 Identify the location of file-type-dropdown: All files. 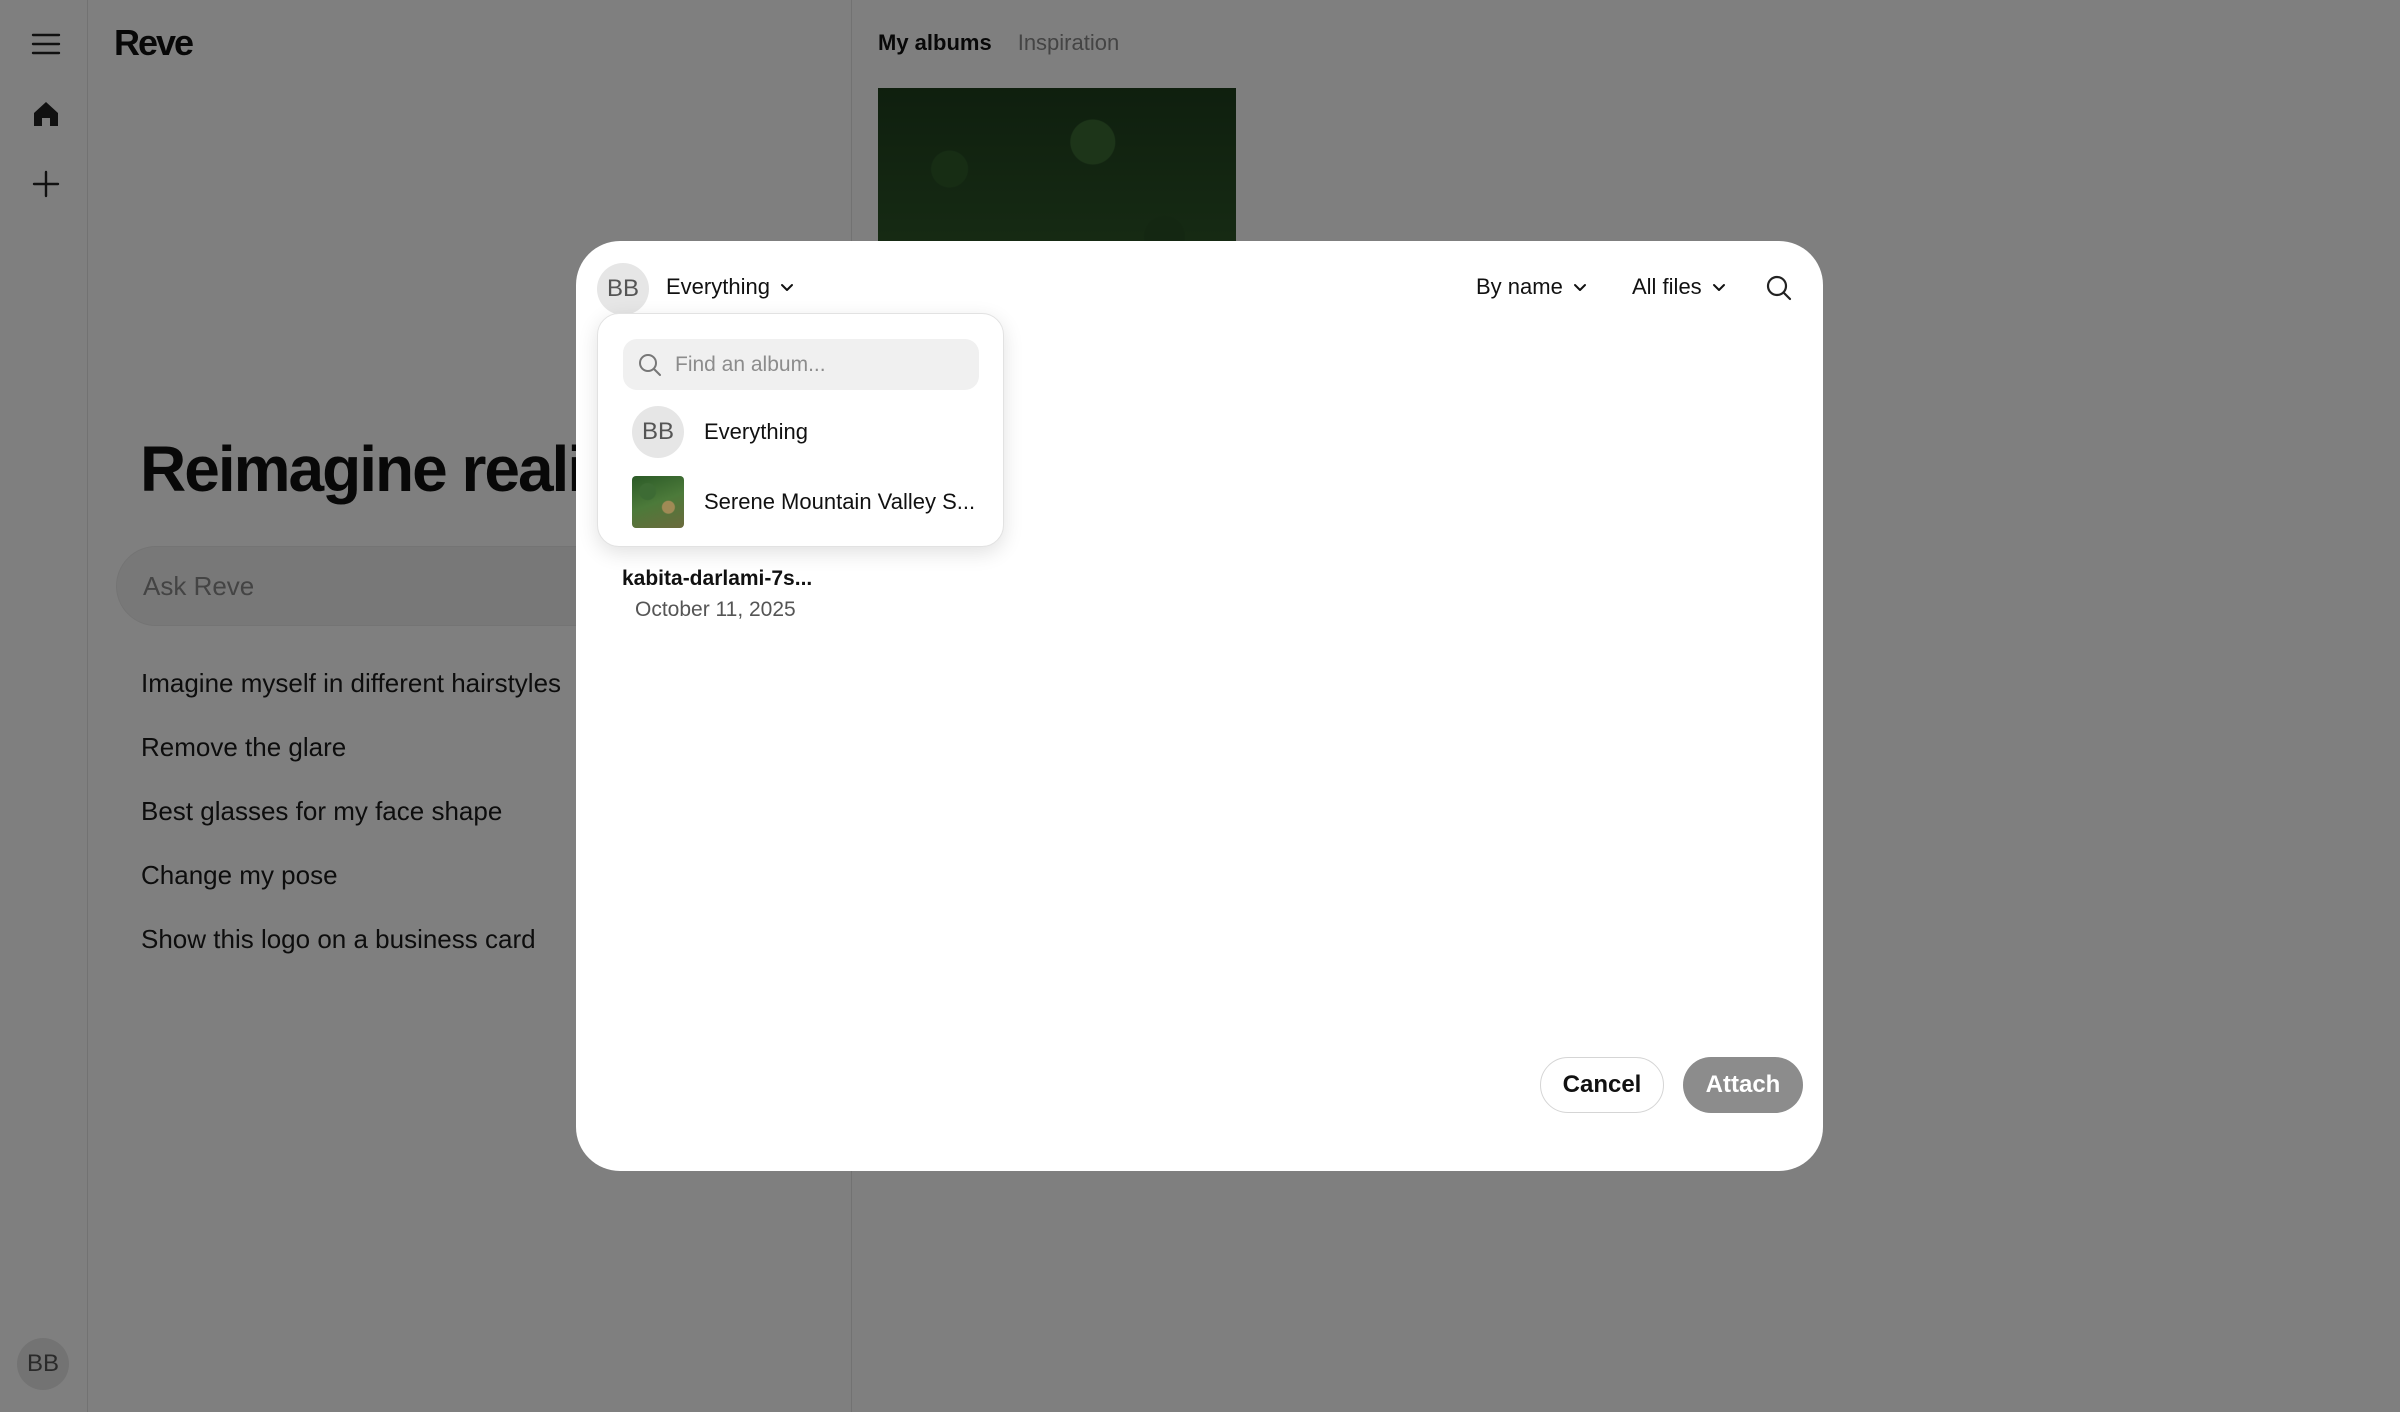
(1680, 287).